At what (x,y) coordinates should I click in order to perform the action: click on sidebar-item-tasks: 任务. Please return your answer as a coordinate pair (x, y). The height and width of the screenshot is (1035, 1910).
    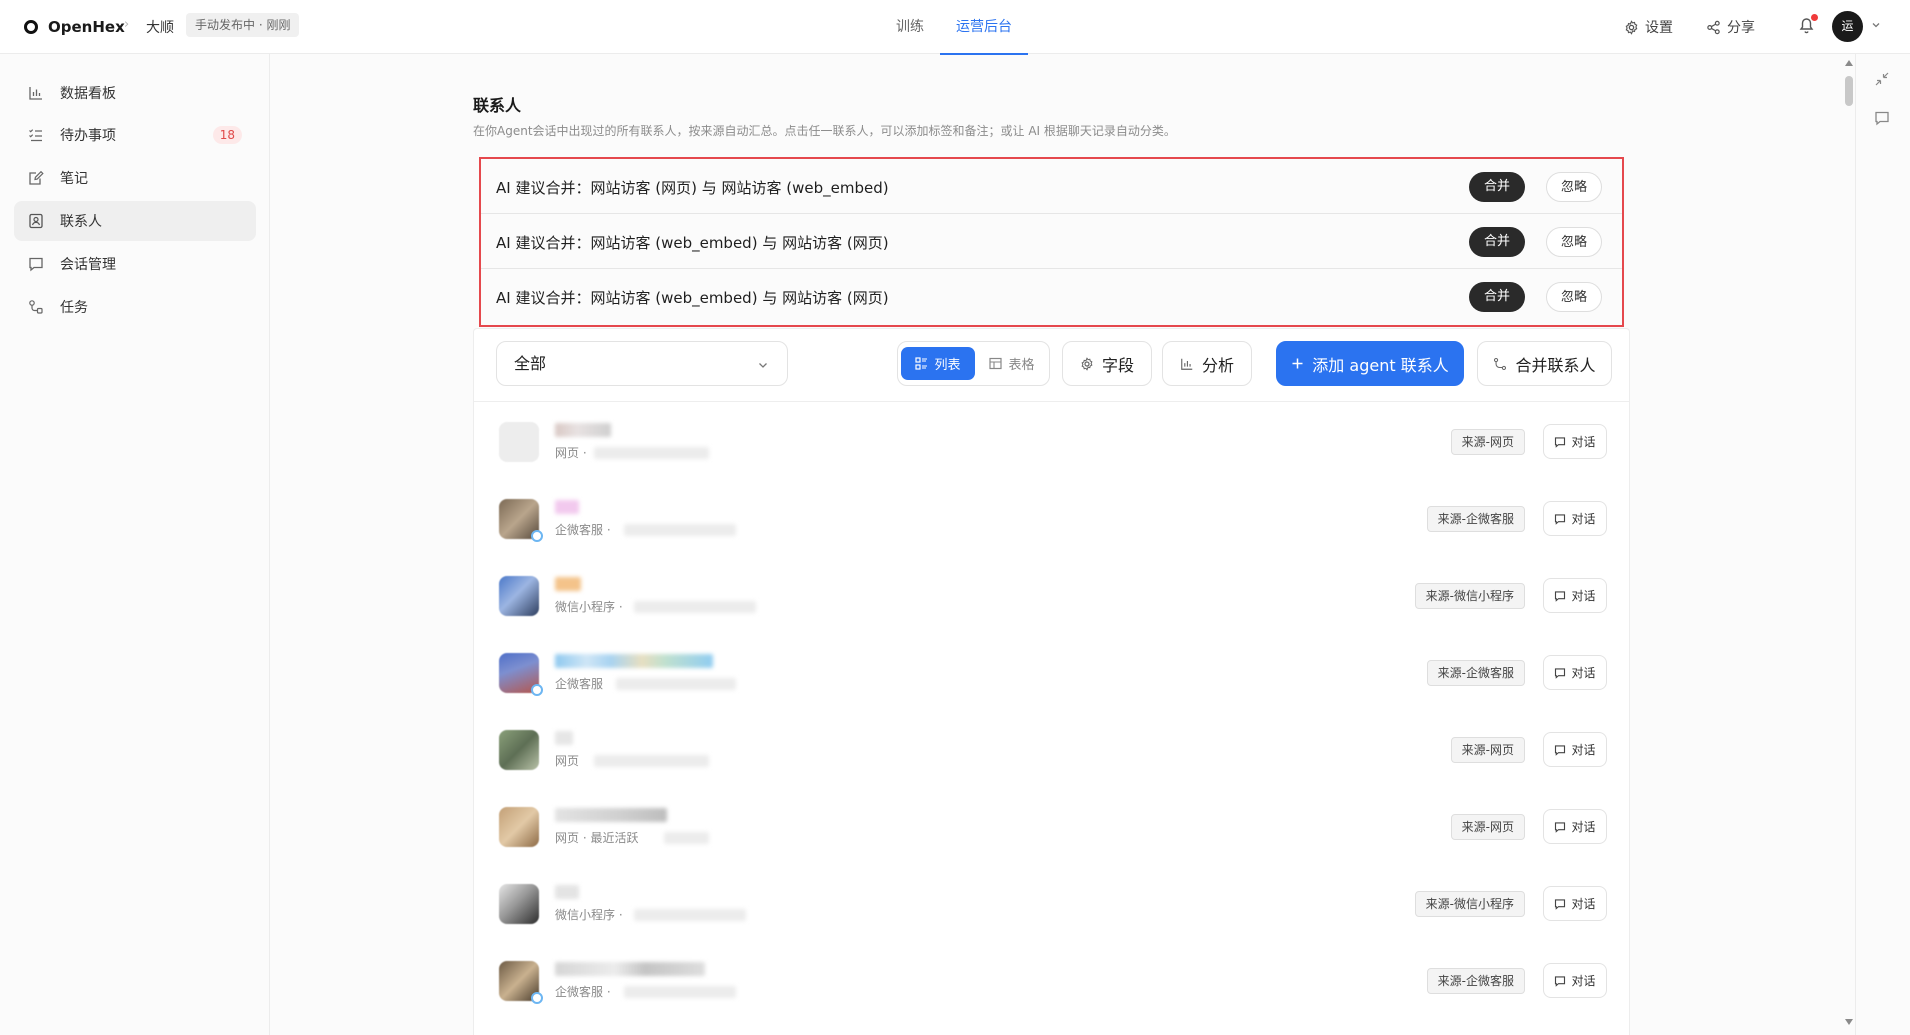
    Looking at the image, I should click on (135, 307).